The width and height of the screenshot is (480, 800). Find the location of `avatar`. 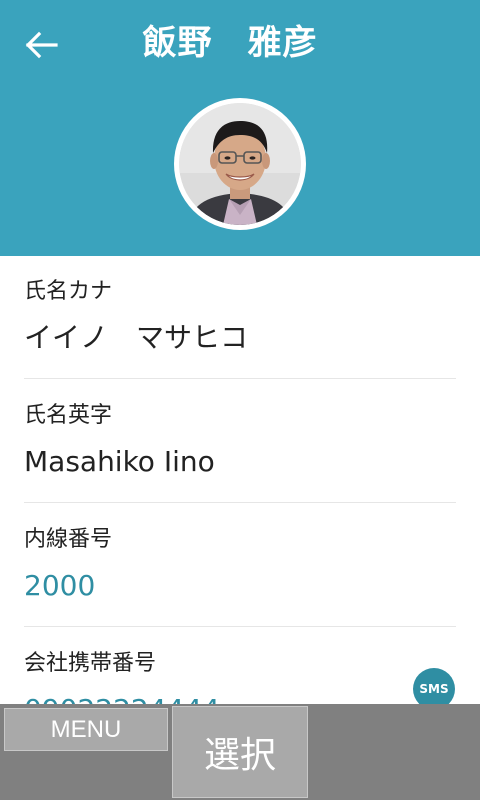

avatar is located at coordinates (240, 164).